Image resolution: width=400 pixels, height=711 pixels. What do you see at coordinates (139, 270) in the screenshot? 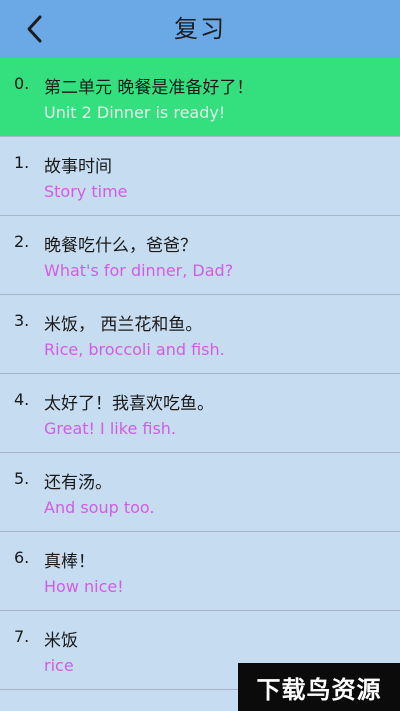
I see `item-english-text: What's for dinner, Dad?` at bounding box center [139, 270].